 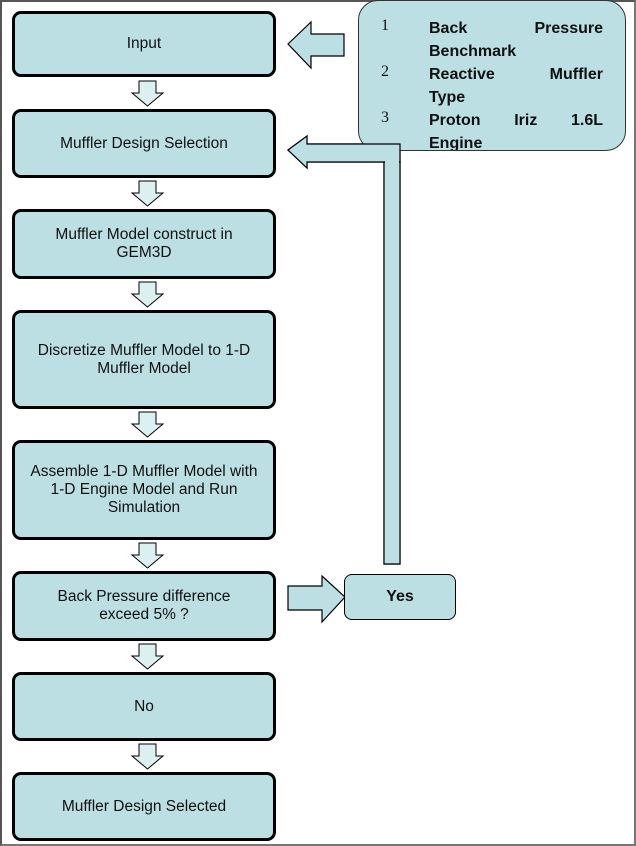 I want to click on list-text-line: Reactive Muffler, so click(x=516, y=74).